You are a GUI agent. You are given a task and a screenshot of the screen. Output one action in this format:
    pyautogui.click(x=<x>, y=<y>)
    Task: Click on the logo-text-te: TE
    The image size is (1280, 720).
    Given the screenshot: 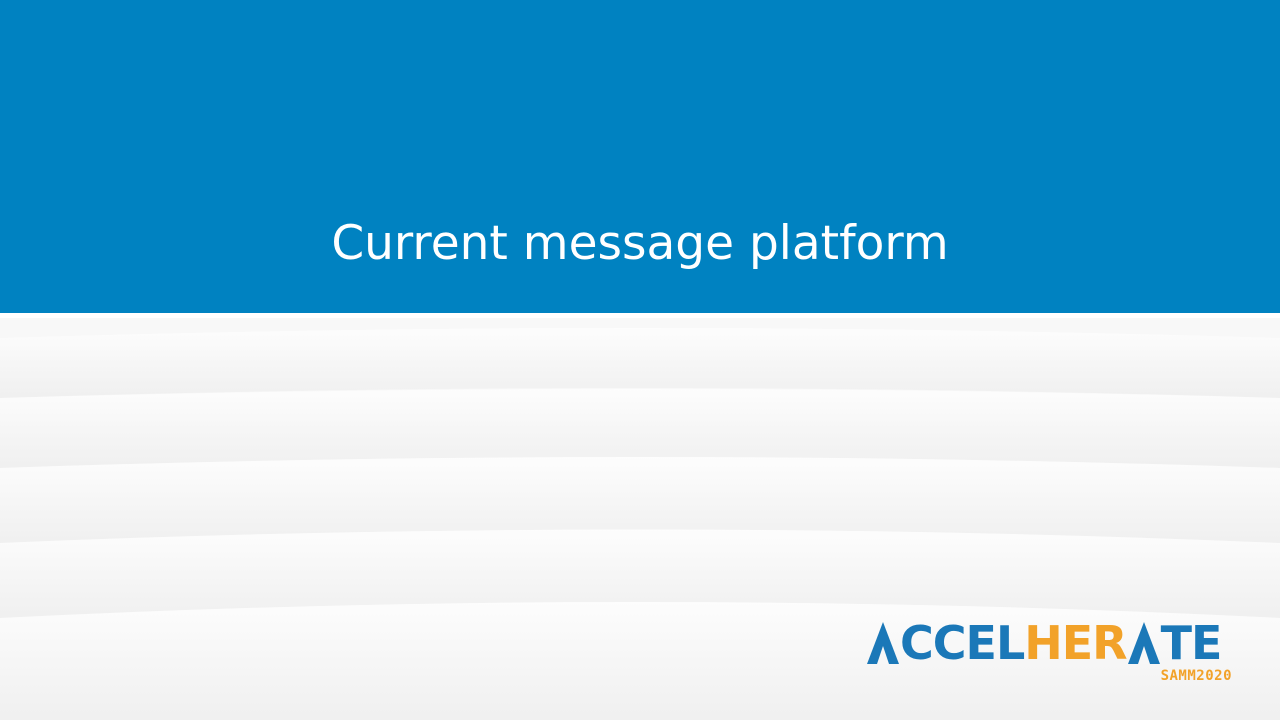 What is the action you would take?
    pyautogui.click(x=1191, y=643)
    